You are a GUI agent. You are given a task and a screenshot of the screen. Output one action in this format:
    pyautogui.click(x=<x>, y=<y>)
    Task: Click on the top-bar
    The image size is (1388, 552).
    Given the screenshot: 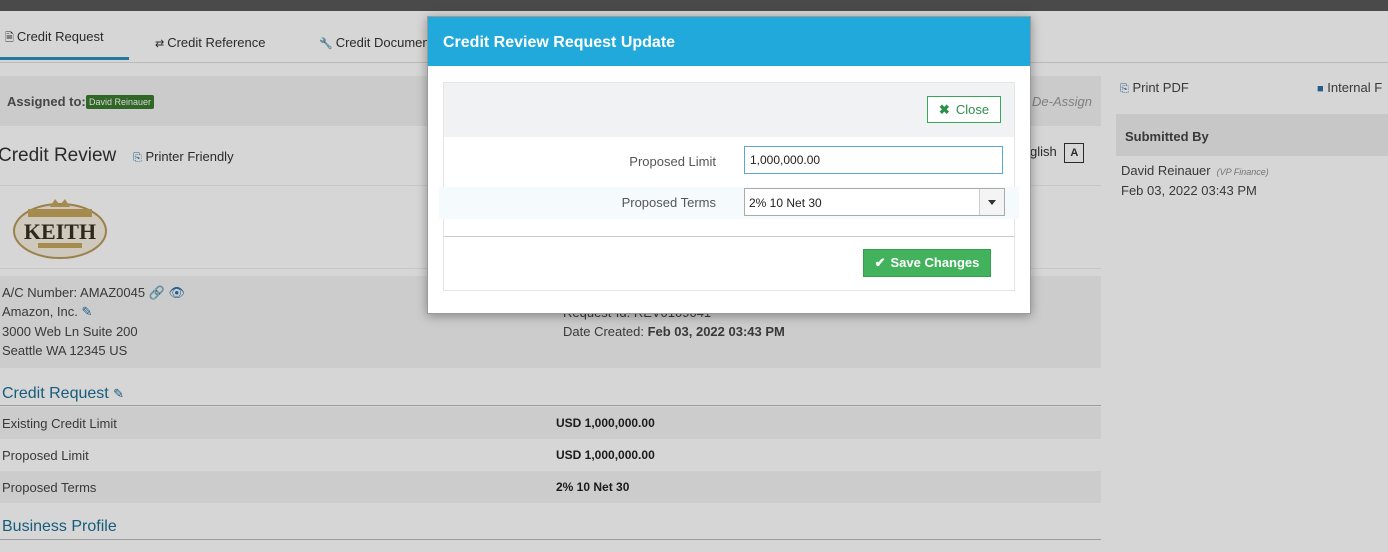 What is the action you would take?
    pyautogui.click(x=694, y=5)
    